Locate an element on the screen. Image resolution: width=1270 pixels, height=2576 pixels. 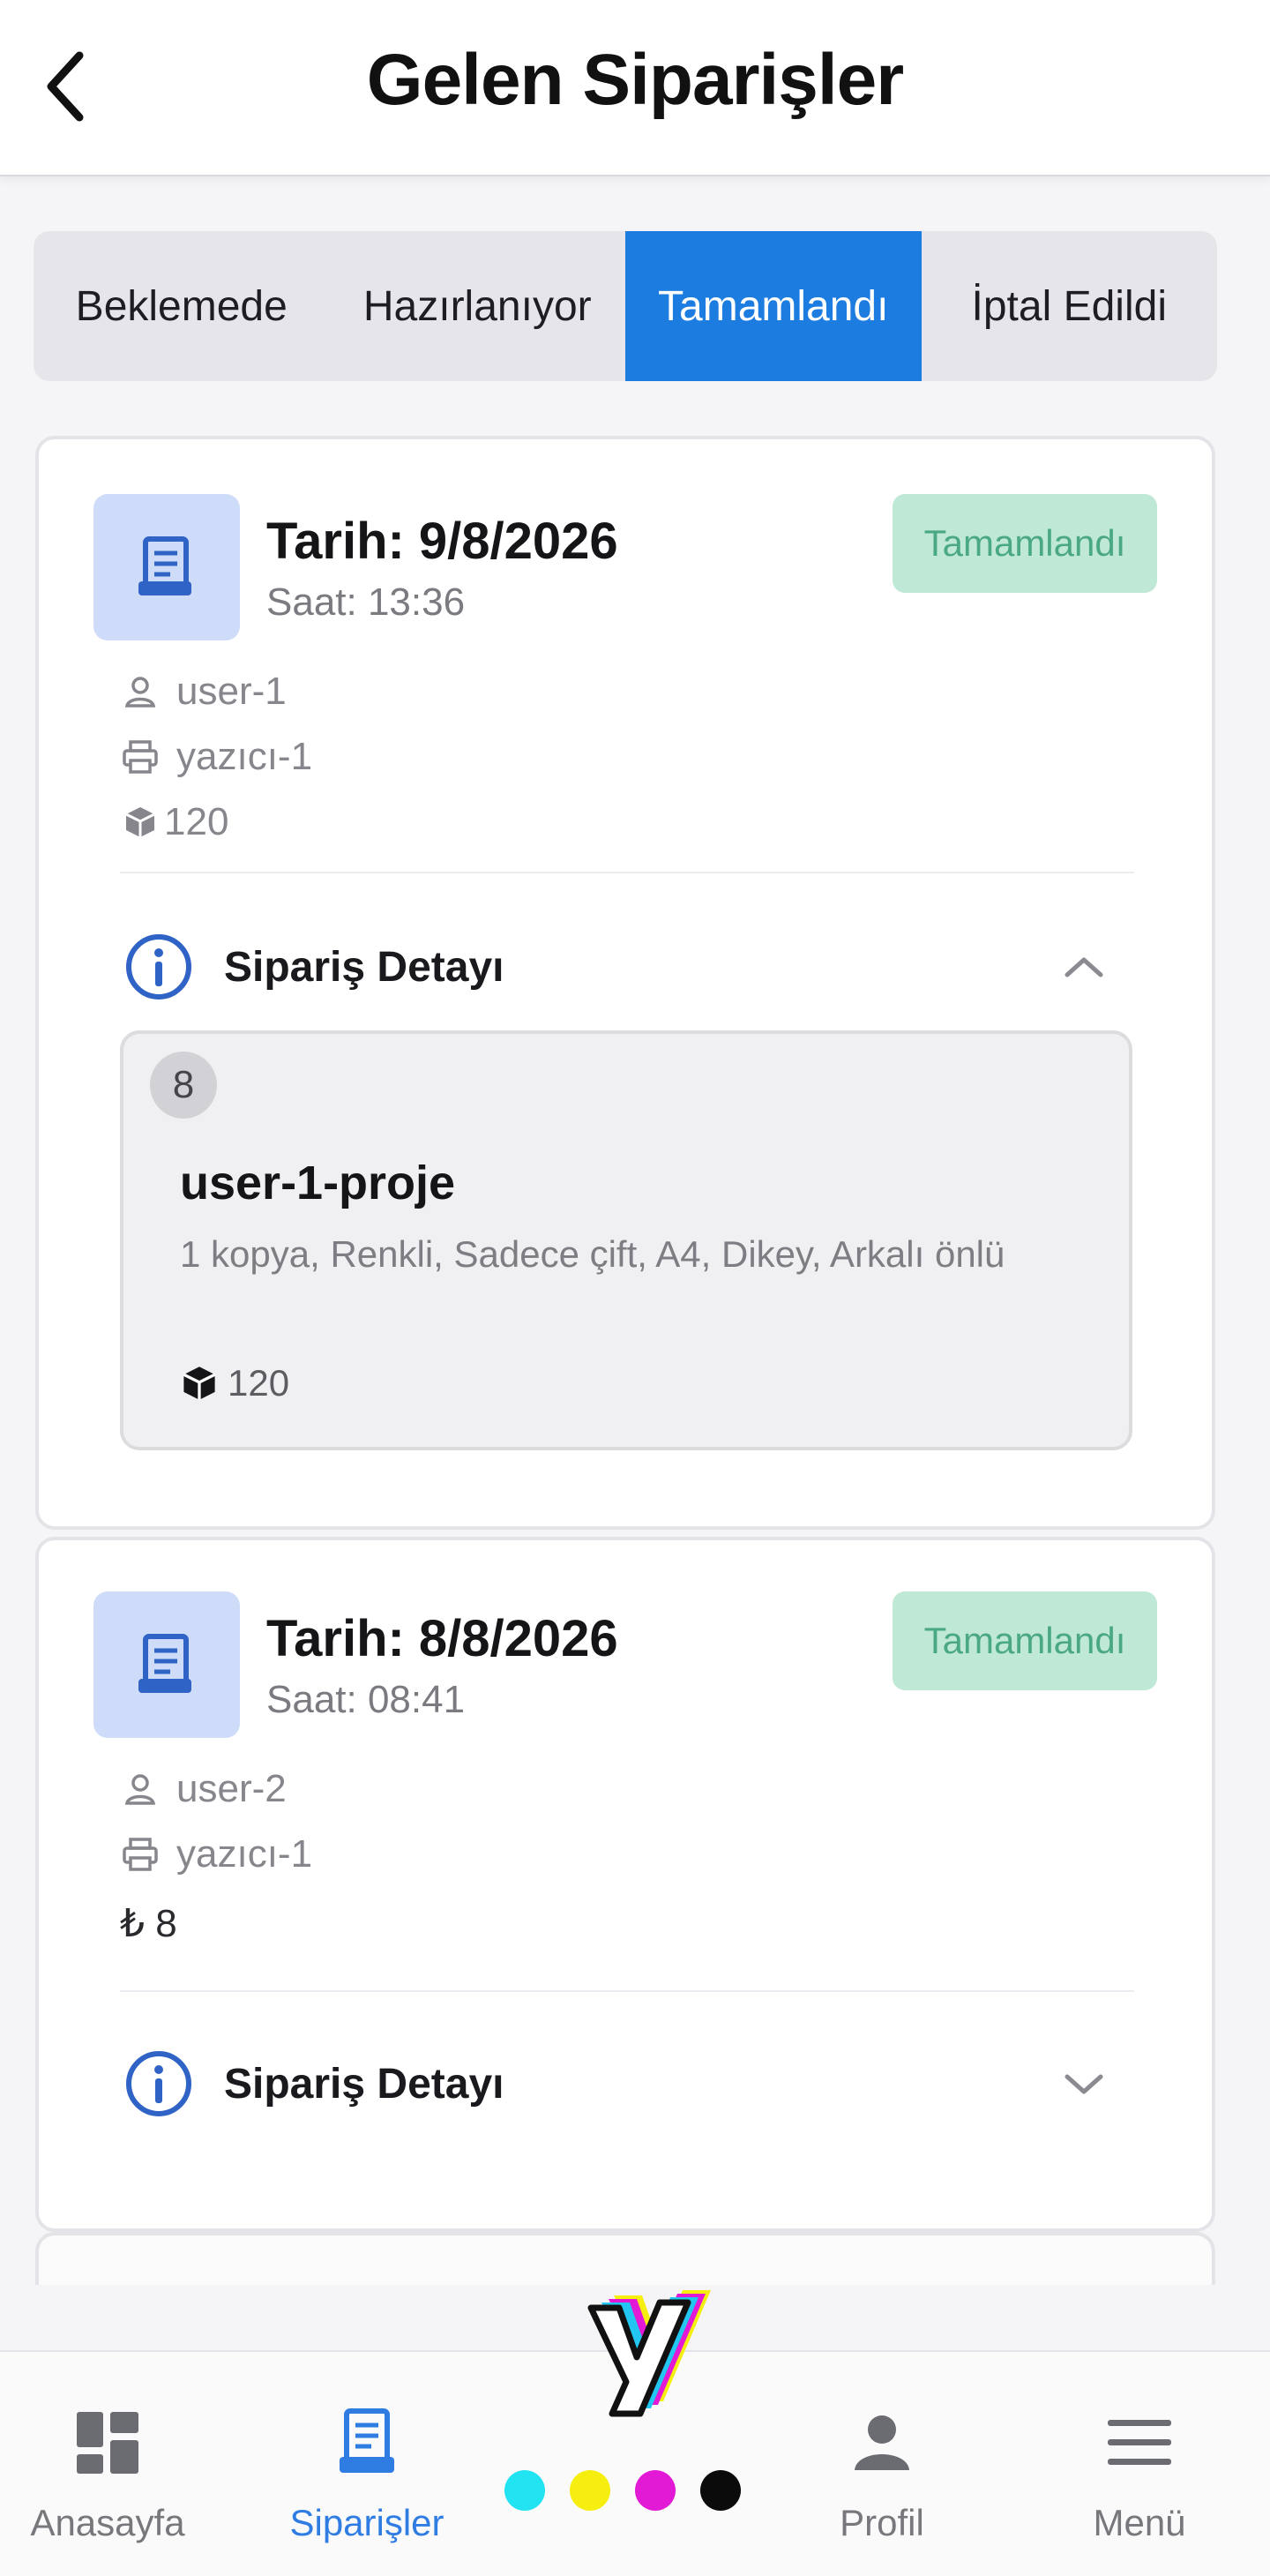
item-price-row: 120 is located at coordinates (234, 1383).